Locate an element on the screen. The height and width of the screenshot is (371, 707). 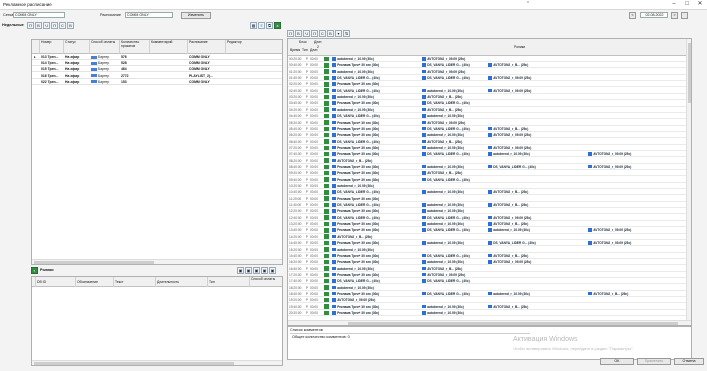
day-thu-button: Ч is located at coordinates (46, 25).